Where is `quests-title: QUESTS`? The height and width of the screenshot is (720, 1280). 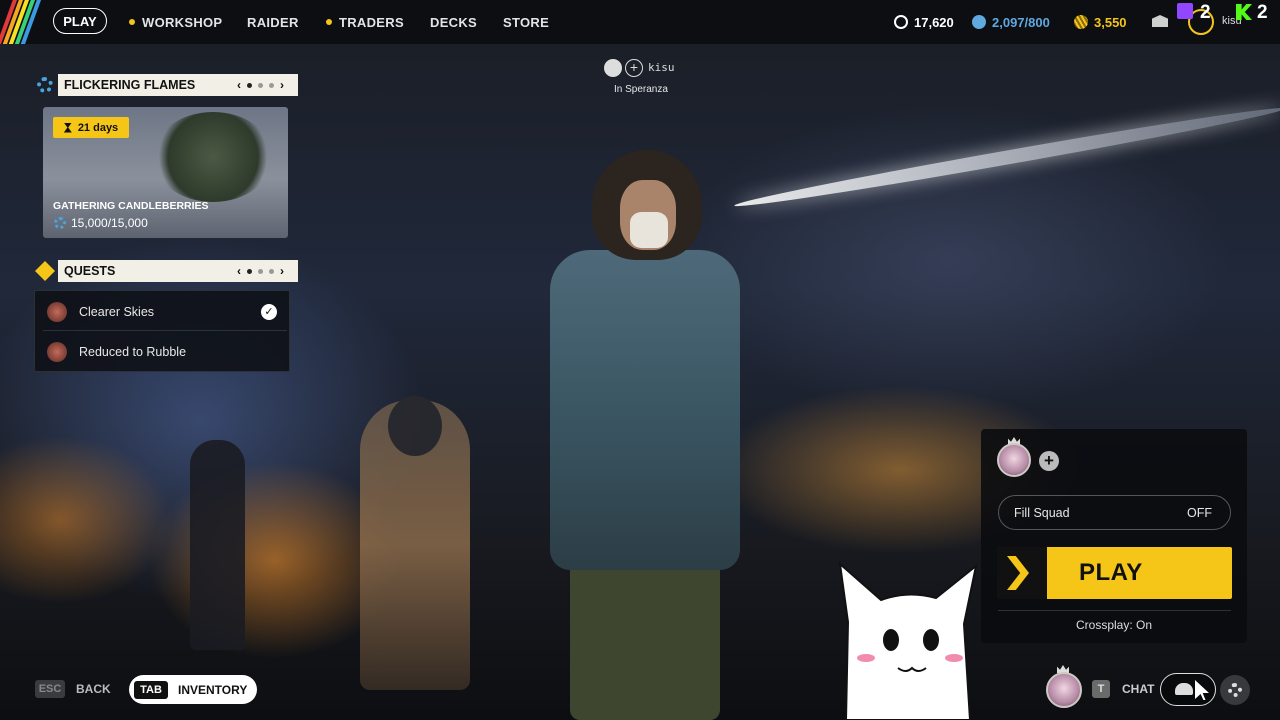 quests-title: QUESTS is located at coordinates (90, 271).